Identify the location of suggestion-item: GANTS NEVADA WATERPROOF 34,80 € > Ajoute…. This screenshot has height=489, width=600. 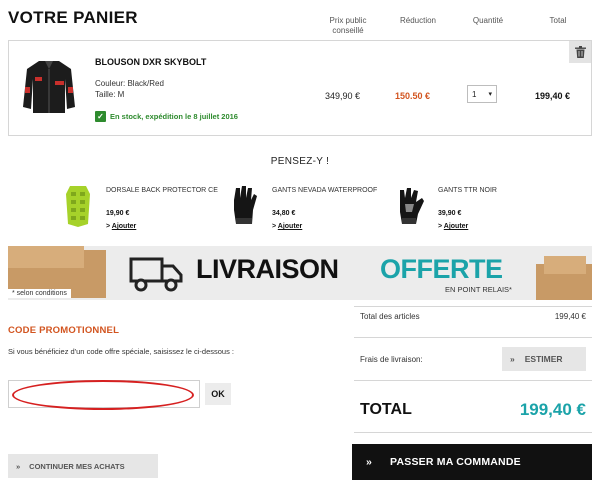
(311, 207).